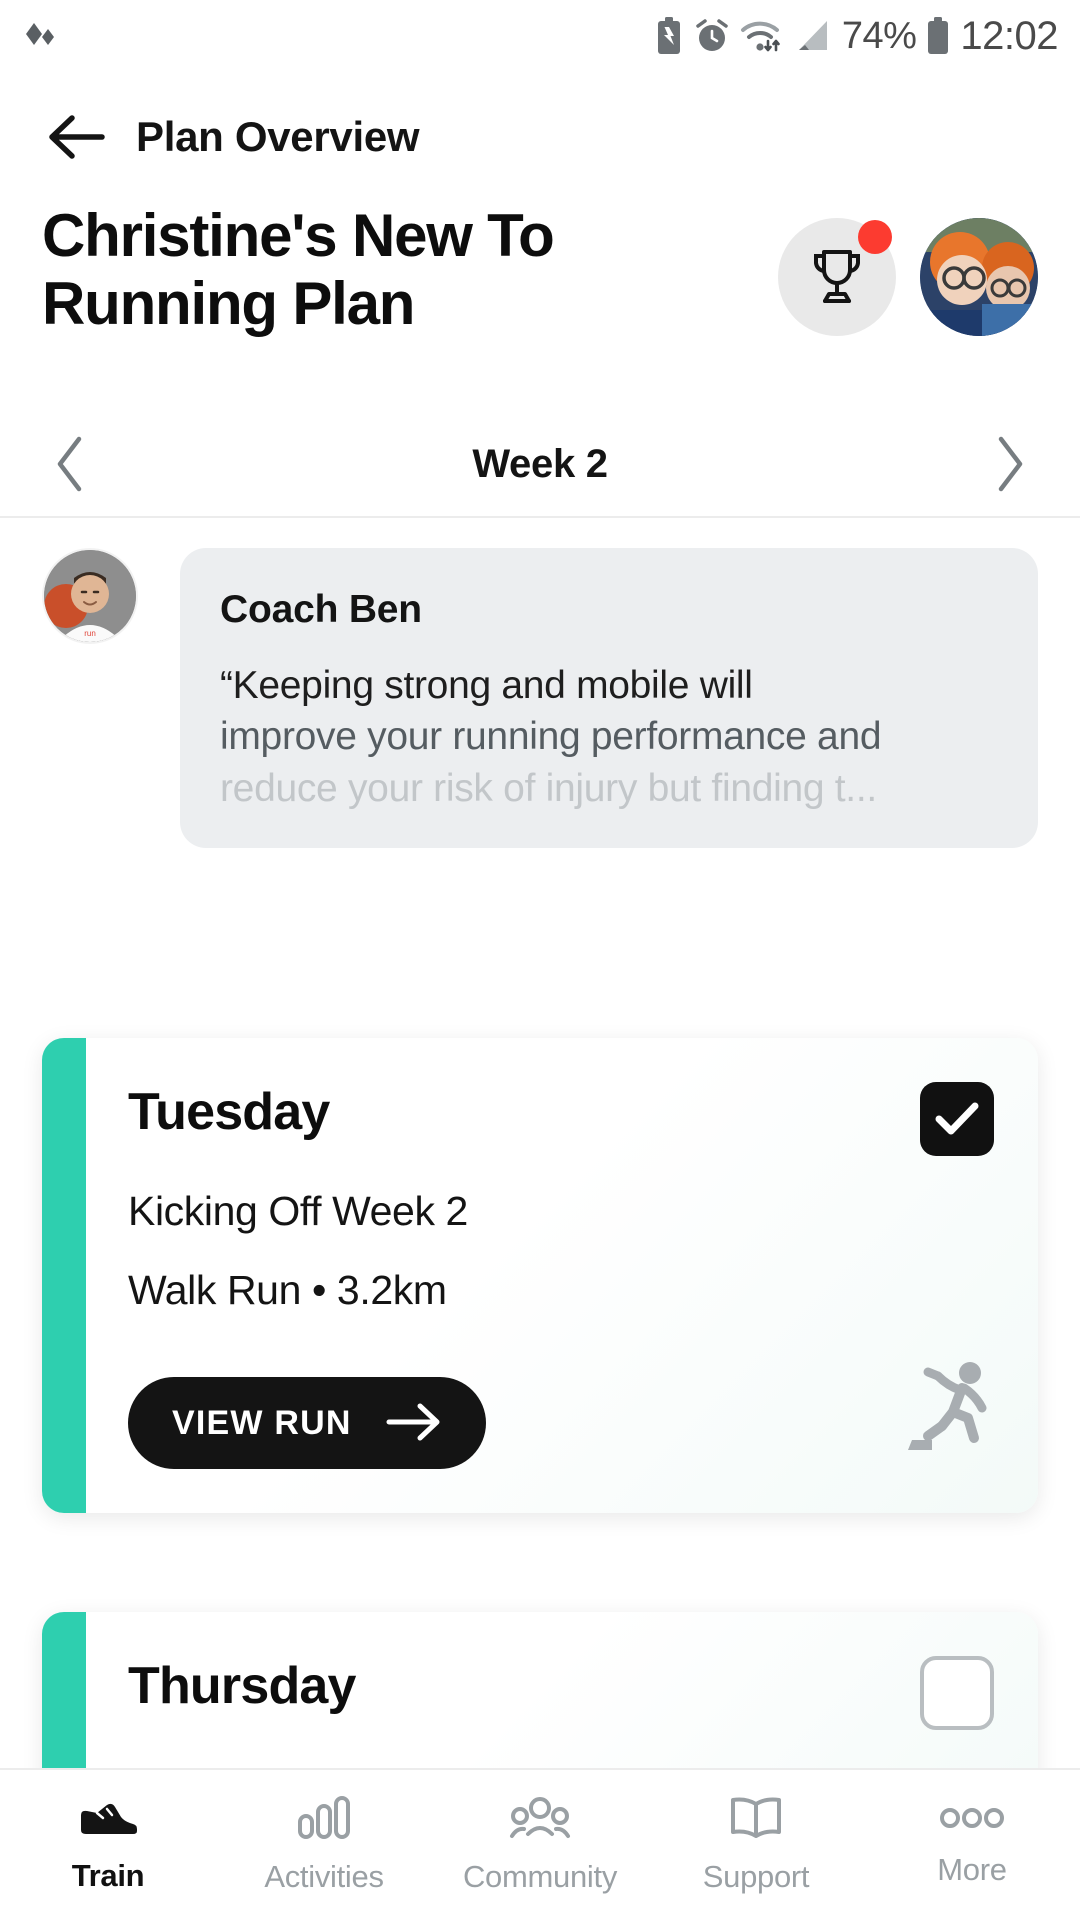 The height and width of the screenshot is (1920, 1080). I want to click on header-actions, so click(908, 266).